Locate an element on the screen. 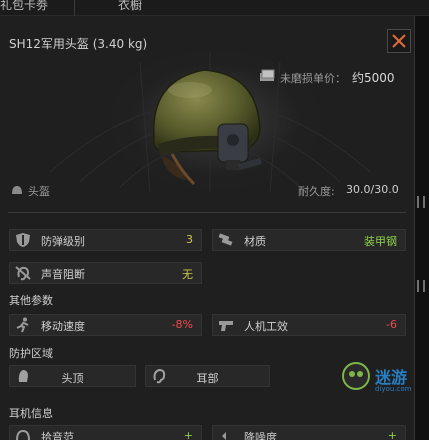 This screenshot has height=440, width=429. zone-ears: 耳部 is located at coordinates (207, 376).